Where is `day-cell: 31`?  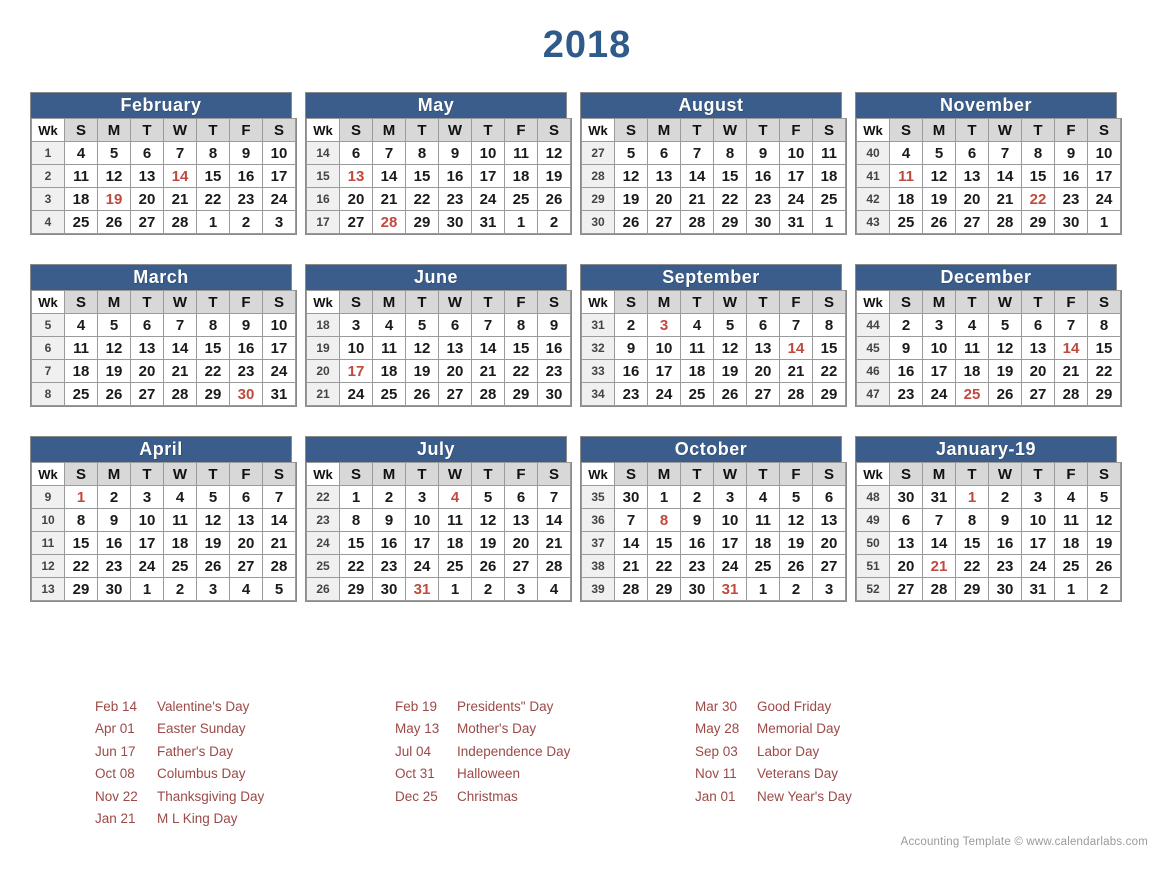 day-cell: 31 is located at coordinates (796, 222).